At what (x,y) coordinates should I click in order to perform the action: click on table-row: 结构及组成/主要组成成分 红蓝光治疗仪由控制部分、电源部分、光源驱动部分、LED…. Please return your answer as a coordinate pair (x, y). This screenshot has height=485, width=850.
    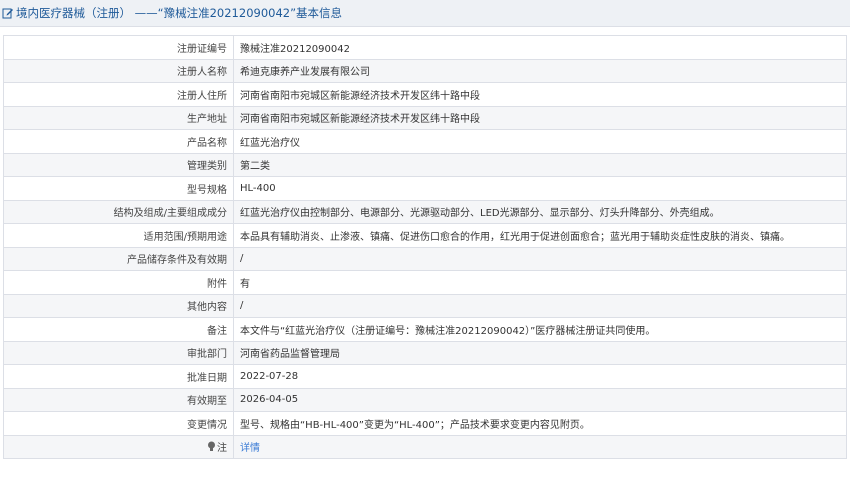
    Looking at the image, I should click on (425, 211).